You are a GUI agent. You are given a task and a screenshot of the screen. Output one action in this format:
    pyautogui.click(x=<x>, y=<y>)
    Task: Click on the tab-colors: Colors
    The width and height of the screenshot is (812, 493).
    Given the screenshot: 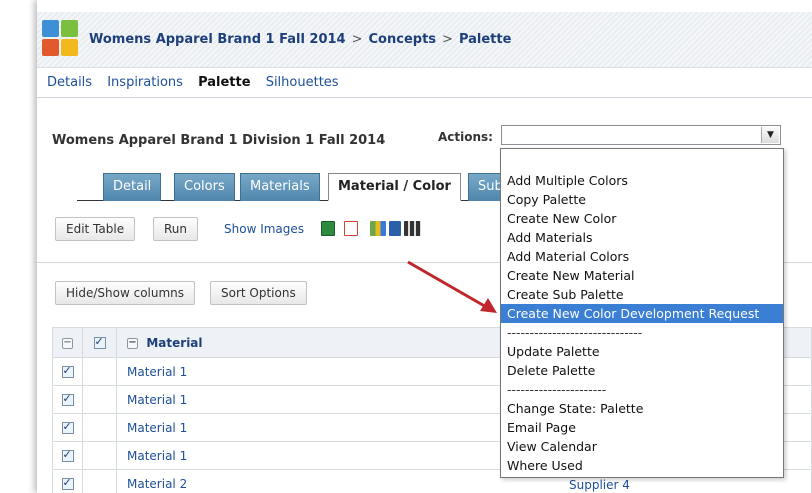 What is the action you would take?
    pyautogui.click(x=204, y=187)
    